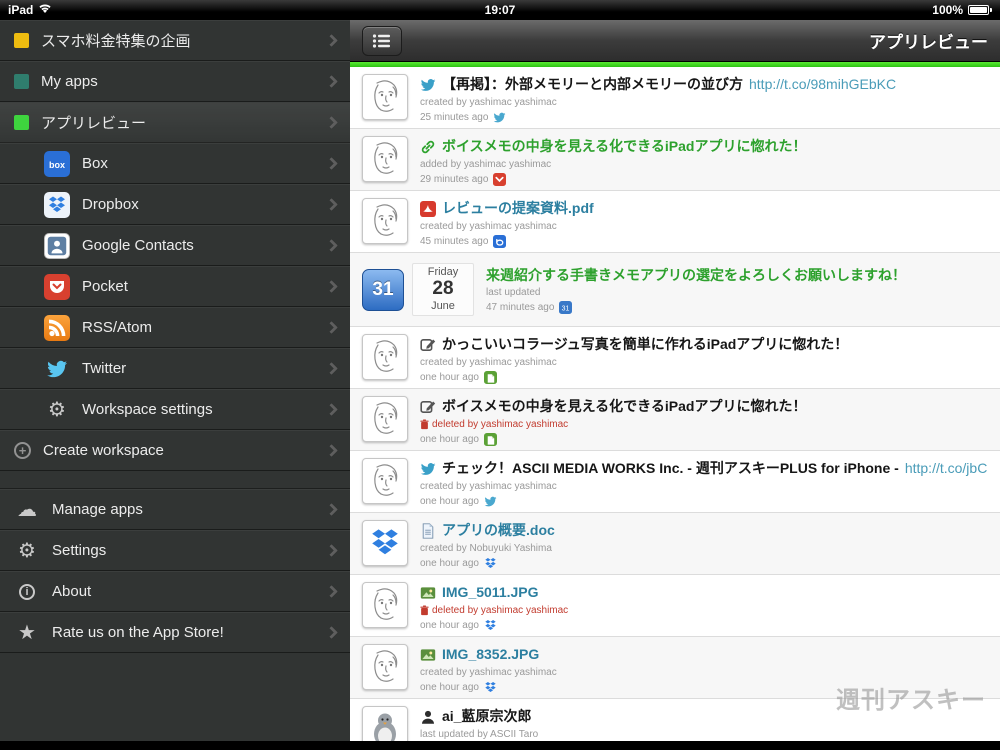 The image size is (1000, 750). What do you see at coordinates (675, 41) in the screenshot?
I see `content-header: アプリレビュー` at bounding box center [675, 41].